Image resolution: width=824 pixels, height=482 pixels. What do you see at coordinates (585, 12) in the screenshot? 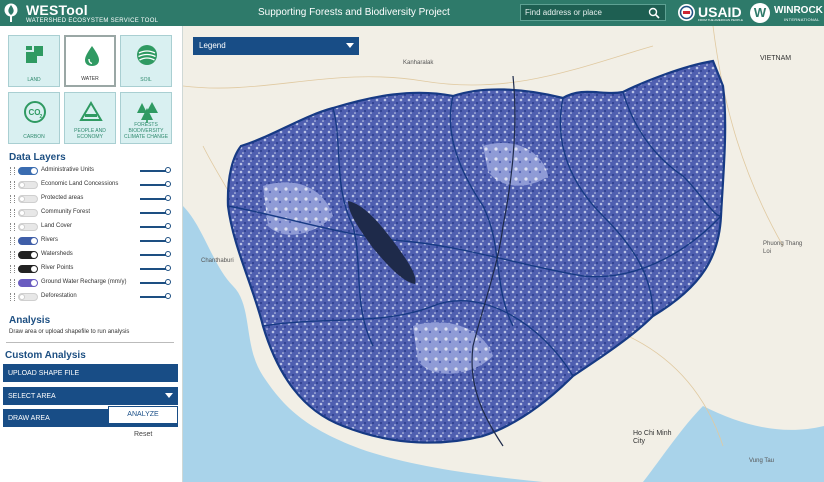
I see `search-input` at bounding box center [585, 12].